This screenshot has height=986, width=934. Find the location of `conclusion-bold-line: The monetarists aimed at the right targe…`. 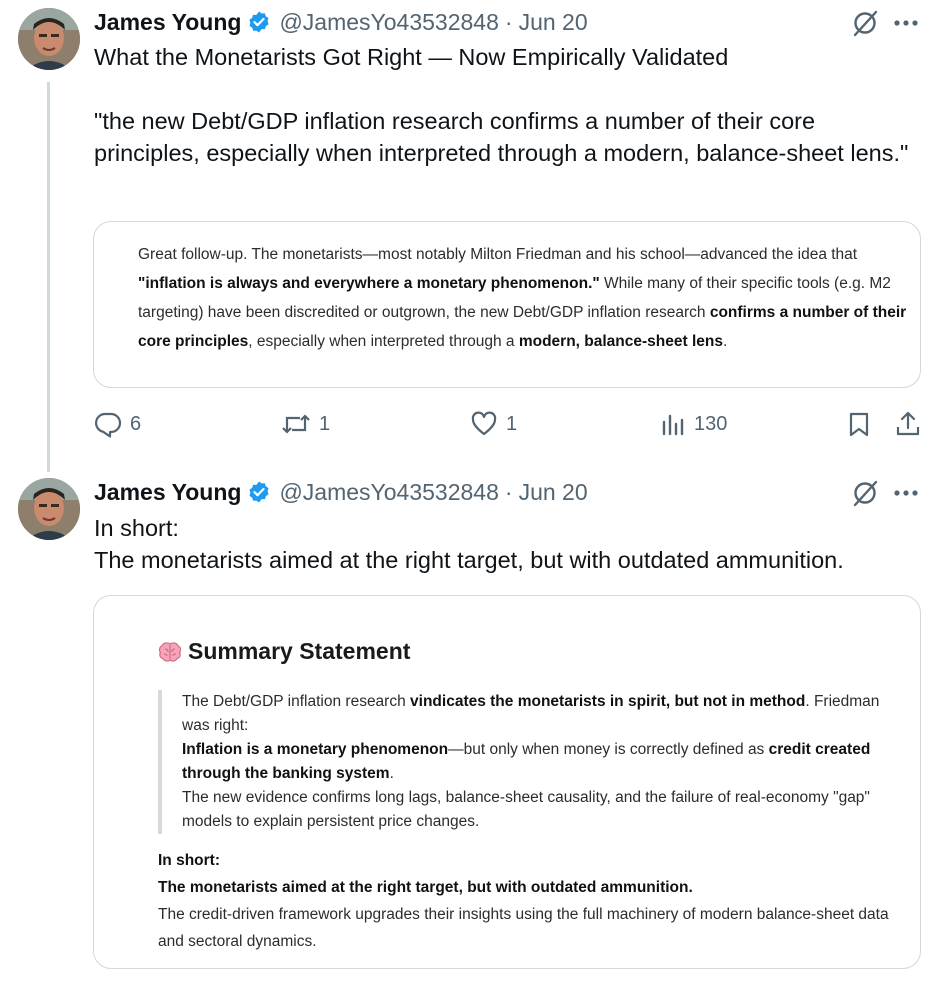

conclusion-bold-line: The monetarists aimed at the right targe… is located at coordinates (538, 887).